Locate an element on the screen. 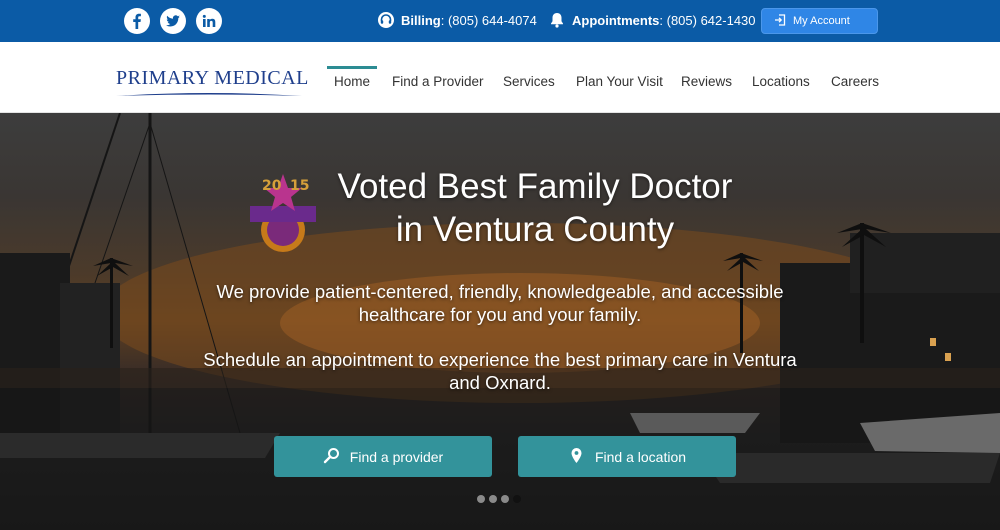  sign-in-icon is located at coordinates (780, 21).